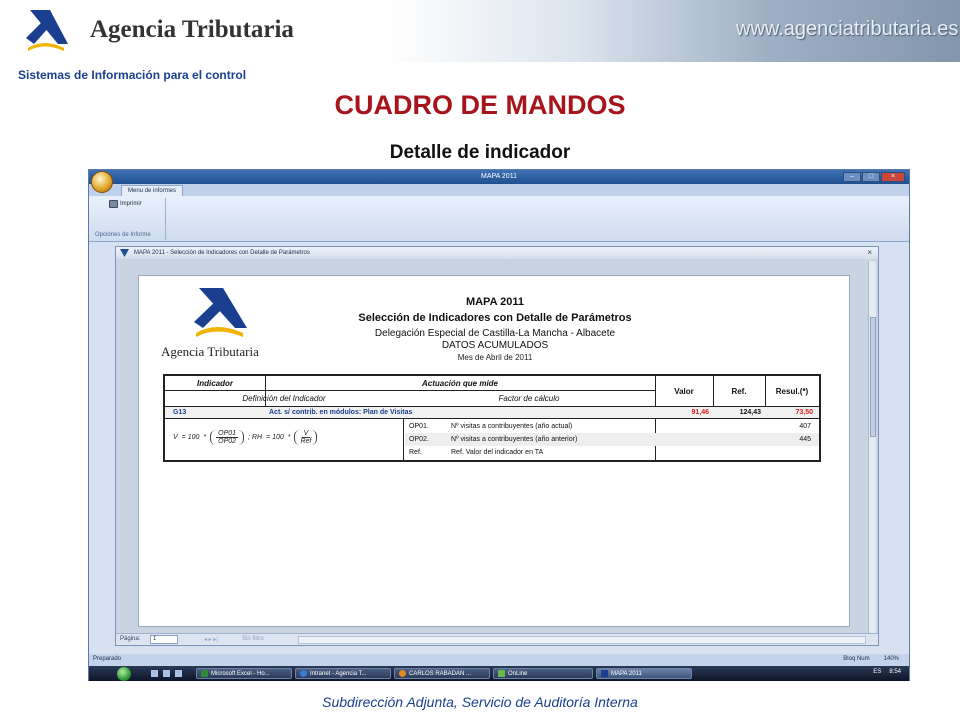 The image size is (960, 720). I want to click on formula-times2: *, so click(289, 437).